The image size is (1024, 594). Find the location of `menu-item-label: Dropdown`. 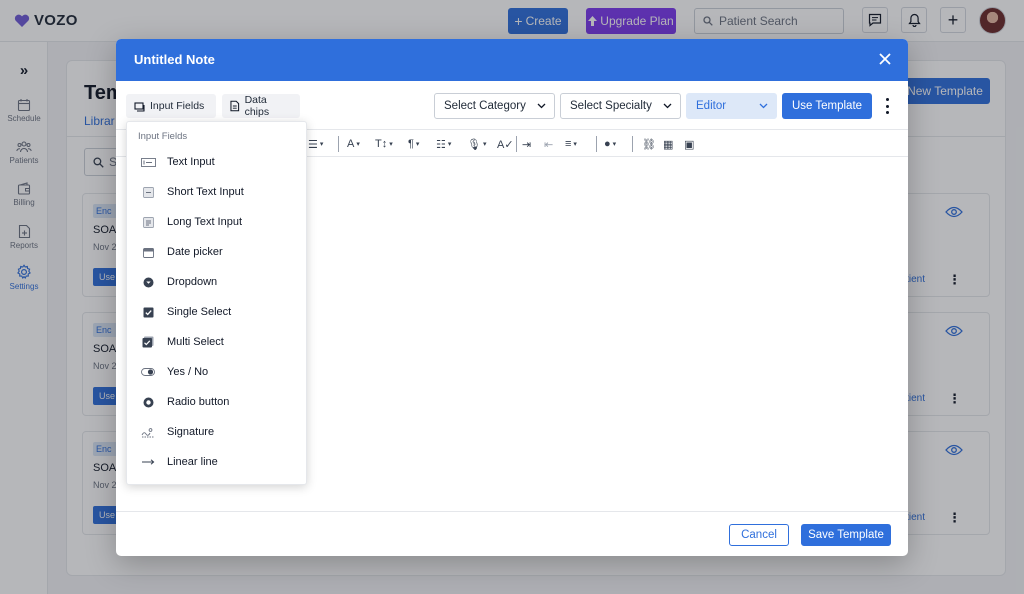

menu-item-label: Dropdown is located at coordinates (192, 282).